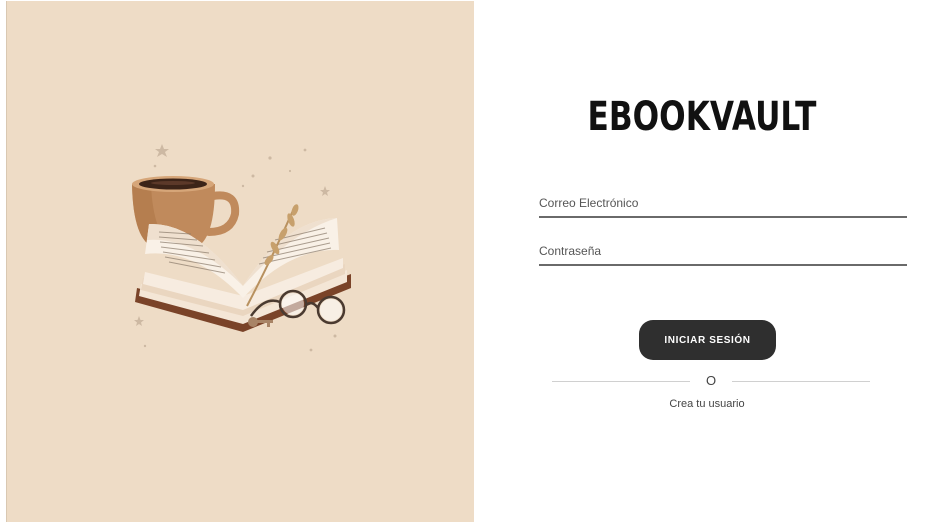 Image resolution: width=930 pixels, height=522 pixels. Describe the element at coordinates (702, 117) in the screenshot. I see `app-title: EBOOKVAULT` at that location.